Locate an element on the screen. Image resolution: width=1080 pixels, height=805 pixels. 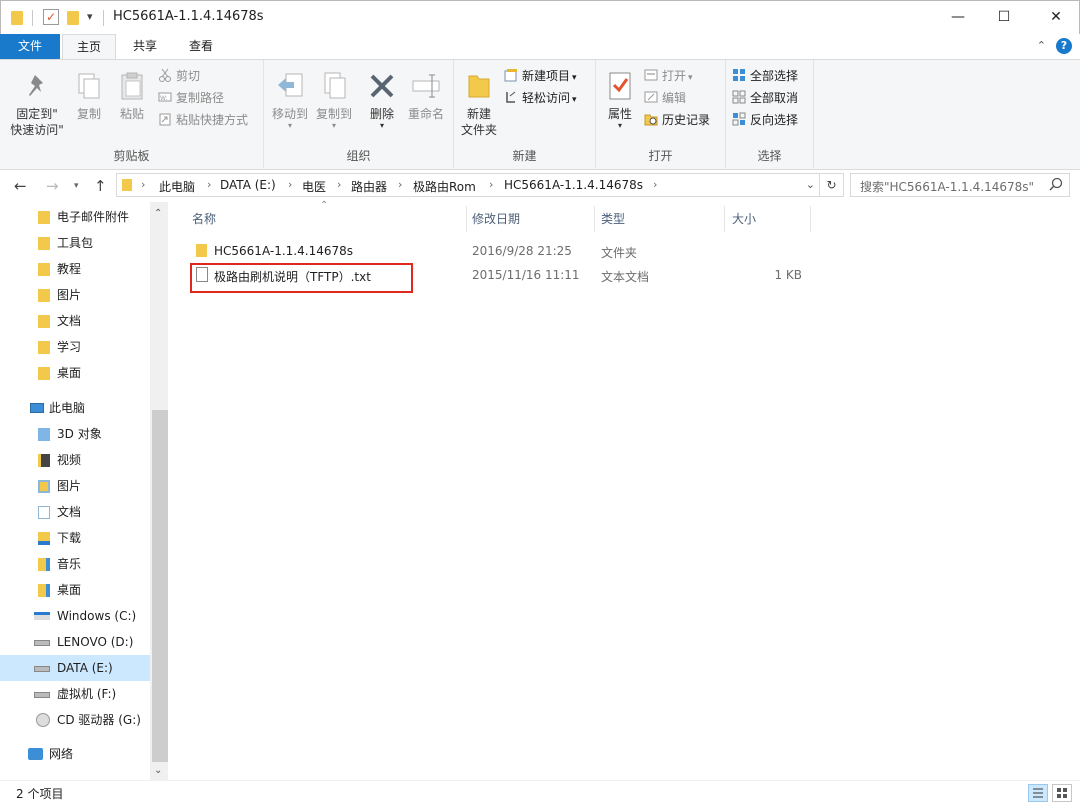
file-size: 1 KB is located at coordinates (788, 275).